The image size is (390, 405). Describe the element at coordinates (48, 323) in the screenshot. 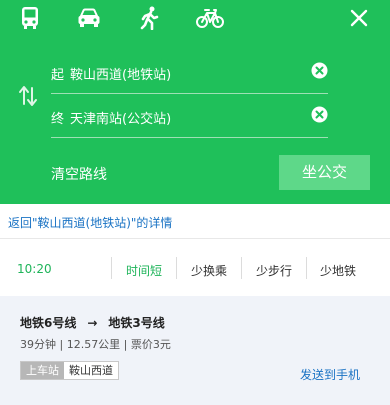

I see `line-from: 地铁6号线` at that location.